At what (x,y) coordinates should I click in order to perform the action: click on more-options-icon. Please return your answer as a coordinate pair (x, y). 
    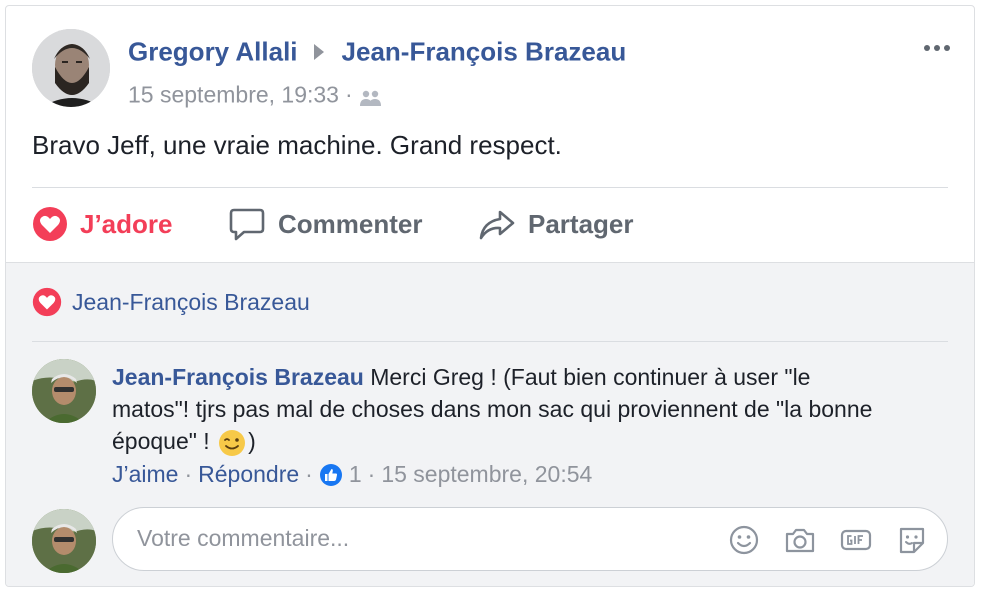
    Looking at the image, I should click on (937, 45).